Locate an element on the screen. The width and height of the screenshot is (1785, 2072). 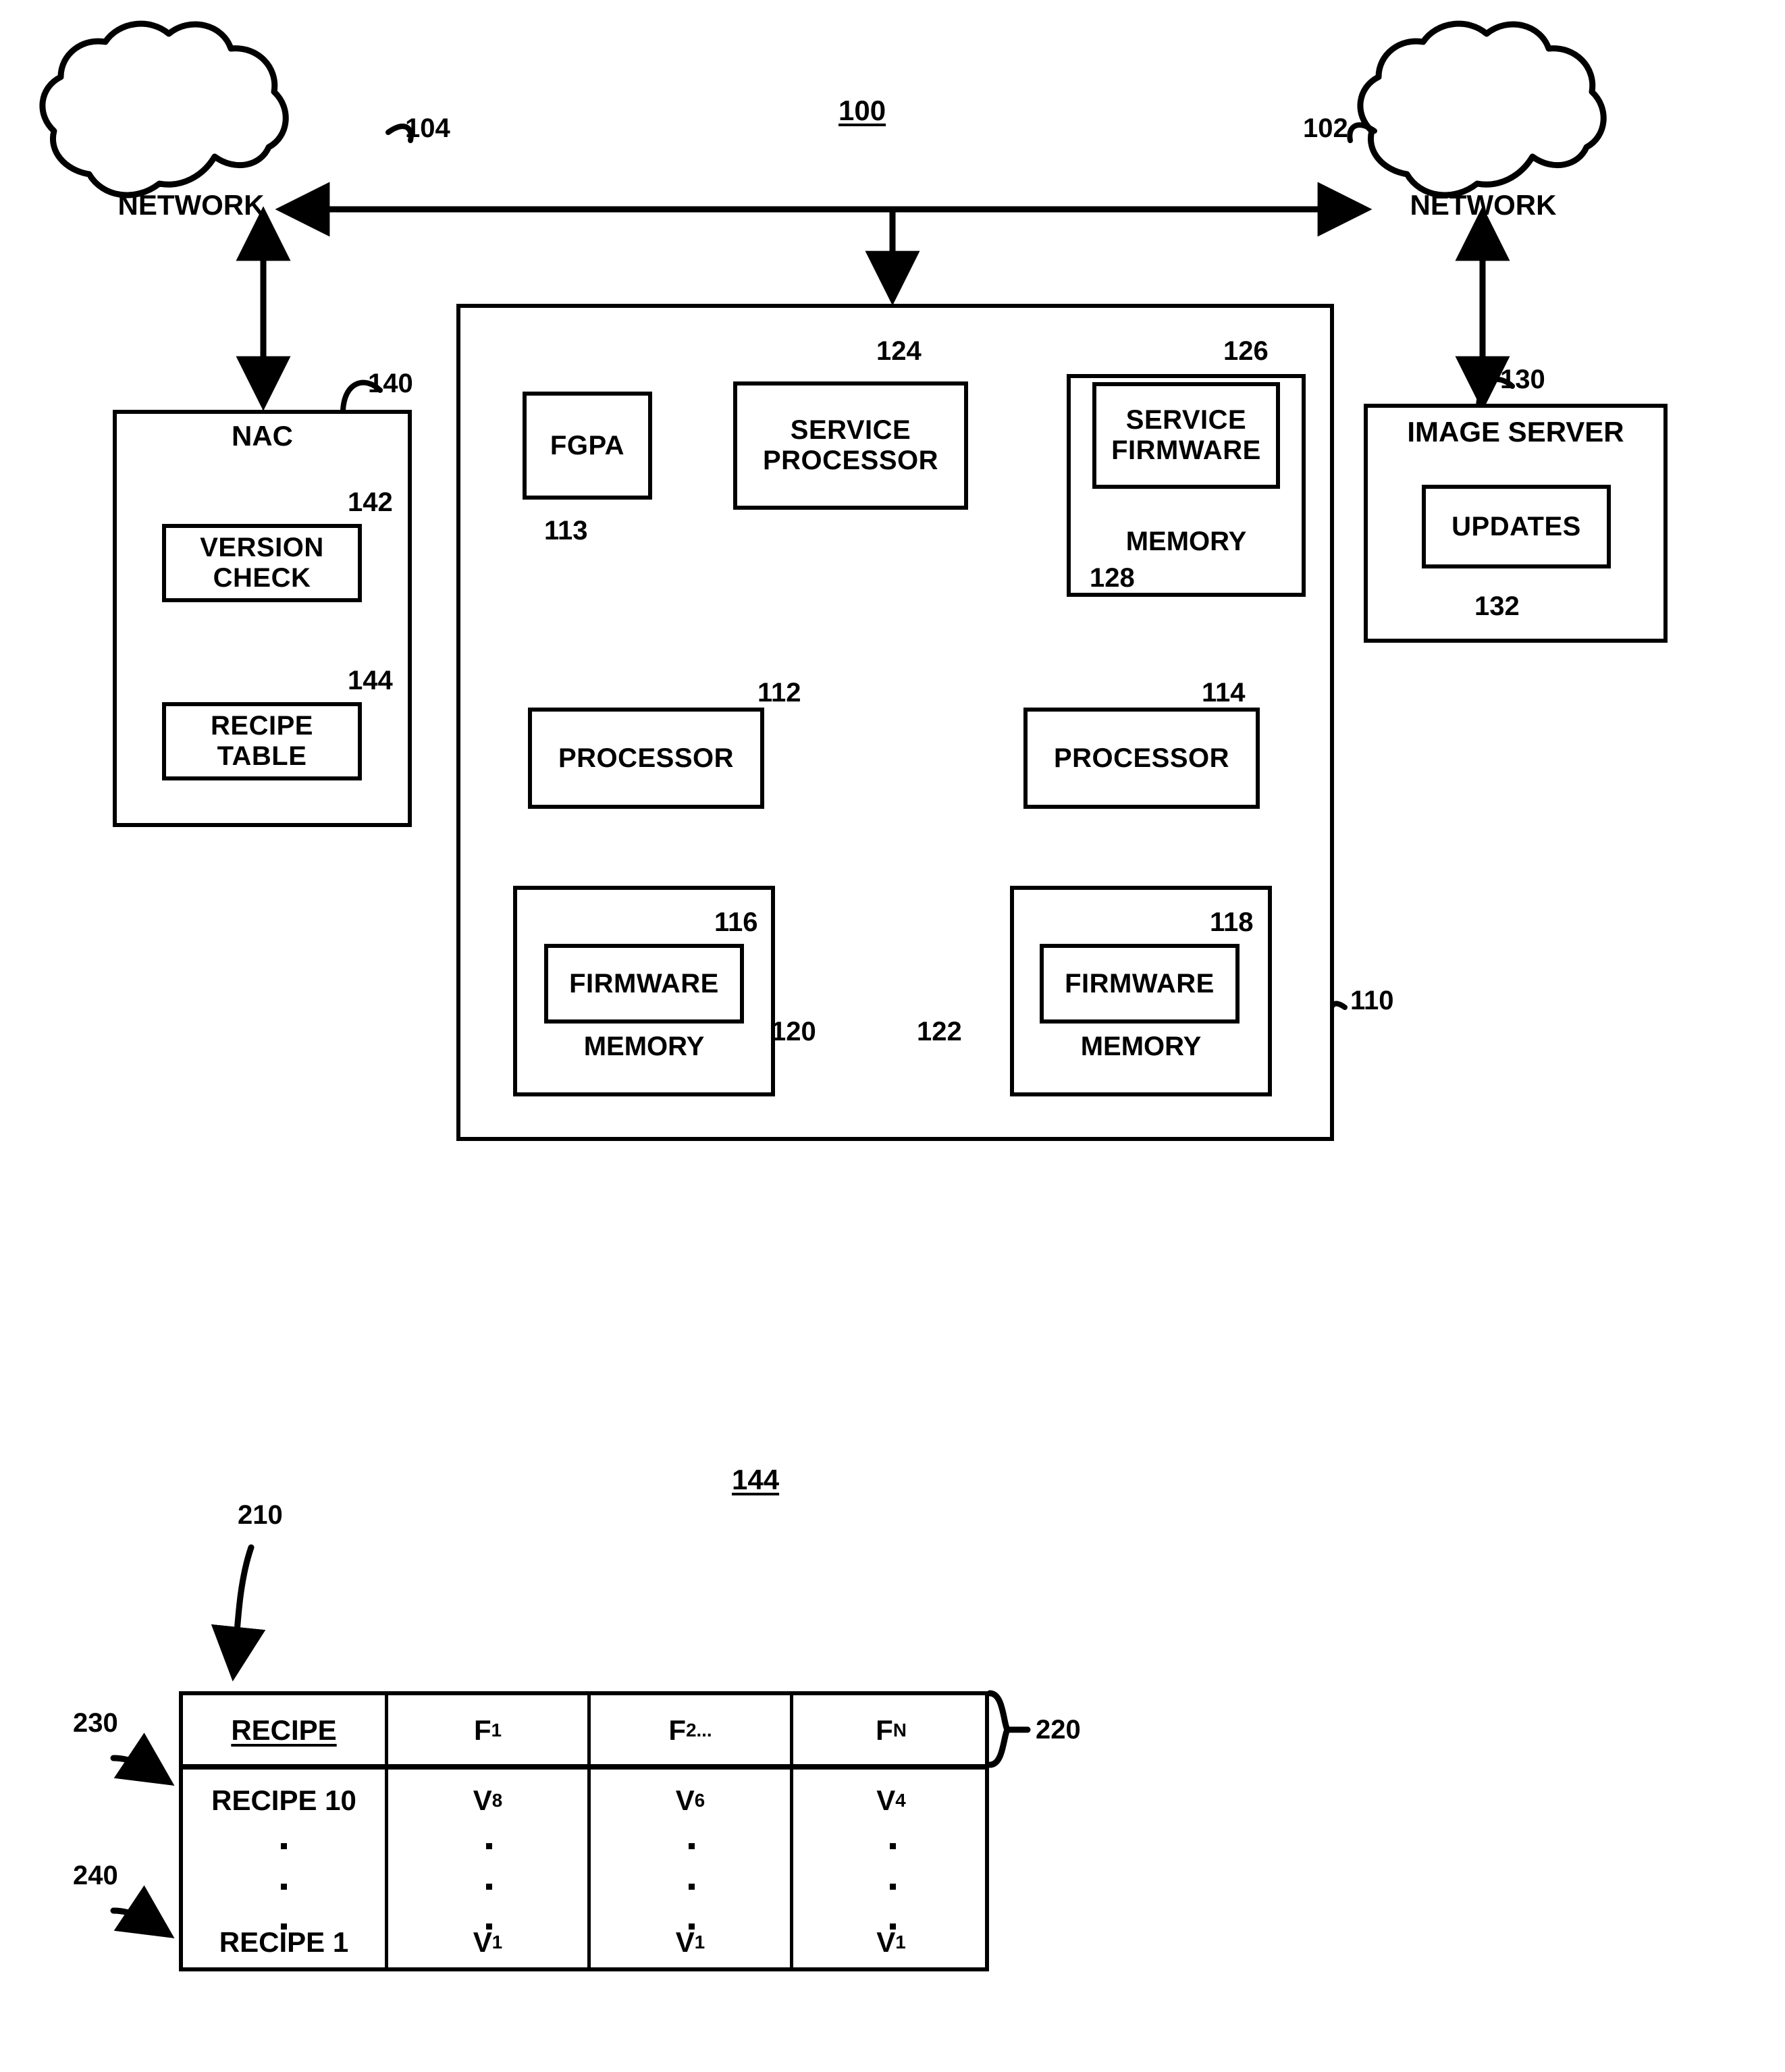
recipe-table-header-fn: FN is located at coordinates (891, 1730).